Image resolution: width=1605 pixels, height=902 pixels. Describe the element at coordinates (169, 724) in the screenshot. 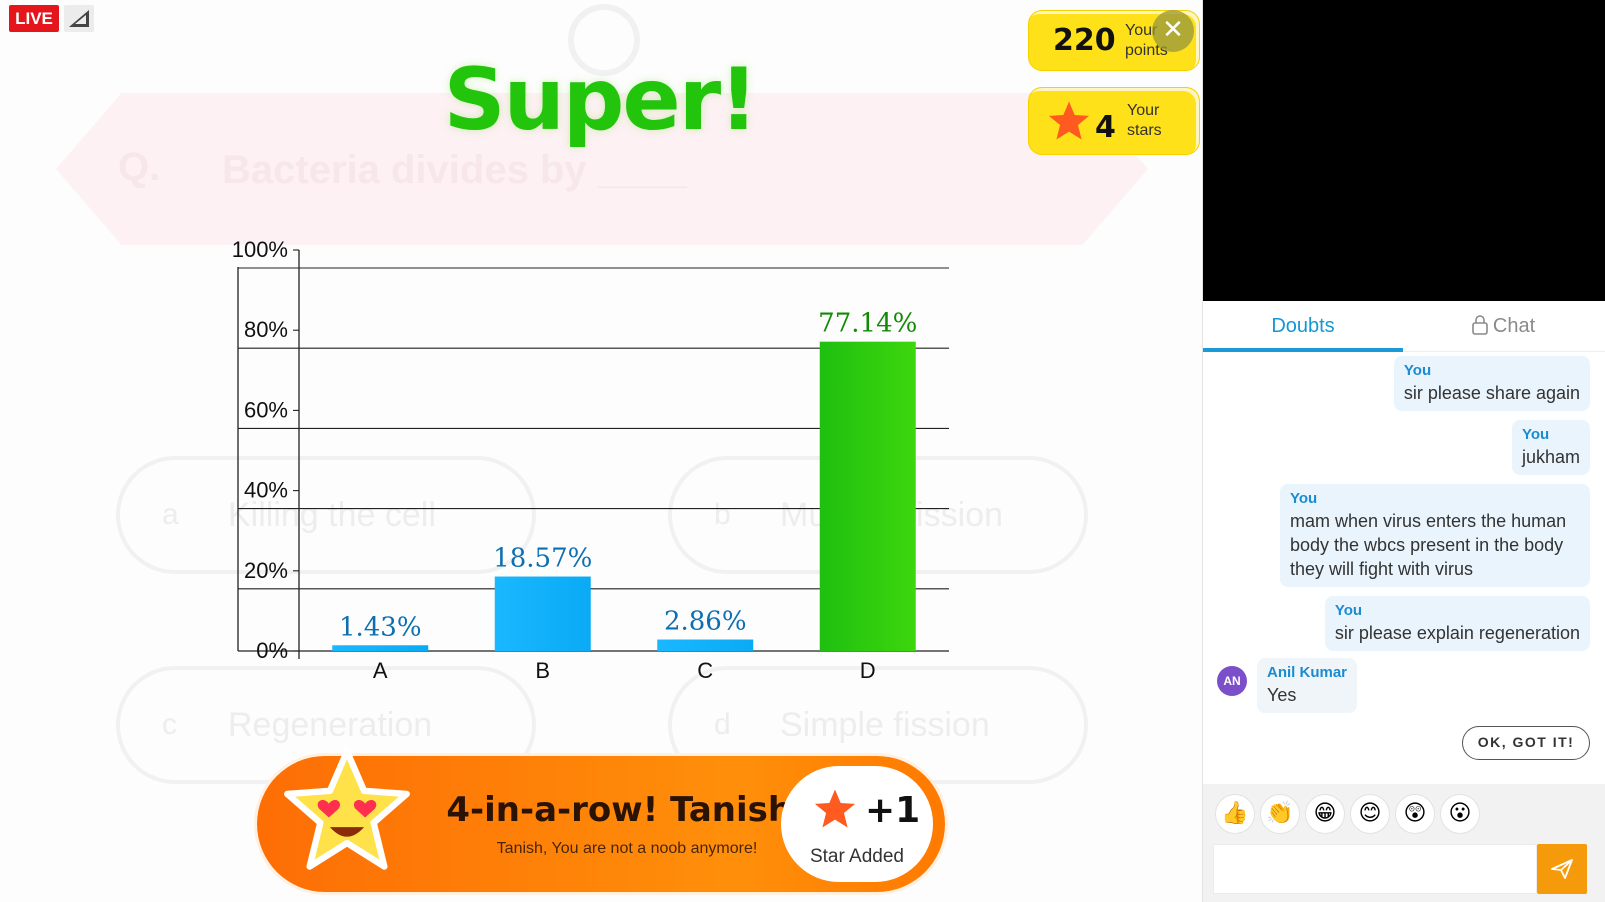

I see `option-key: c` at that location.